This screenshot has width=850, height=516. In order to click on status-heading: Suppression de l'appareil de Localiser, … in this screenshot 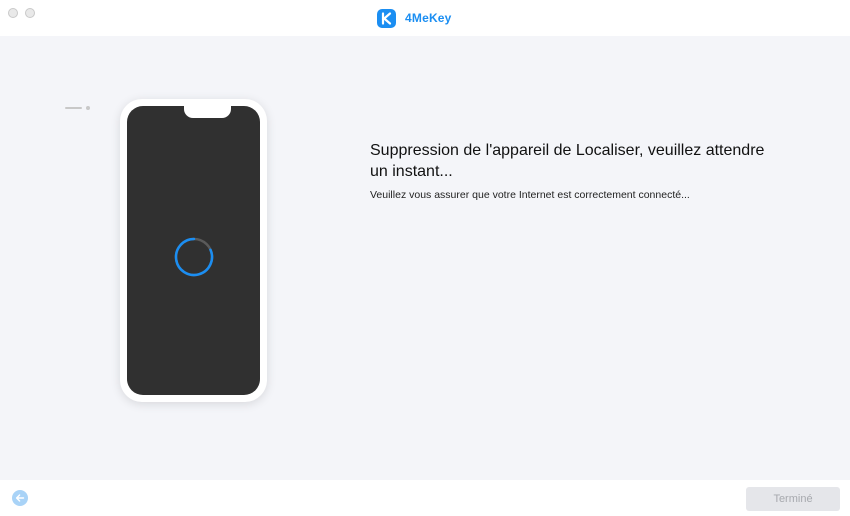, I will do `click(567, 161)`.